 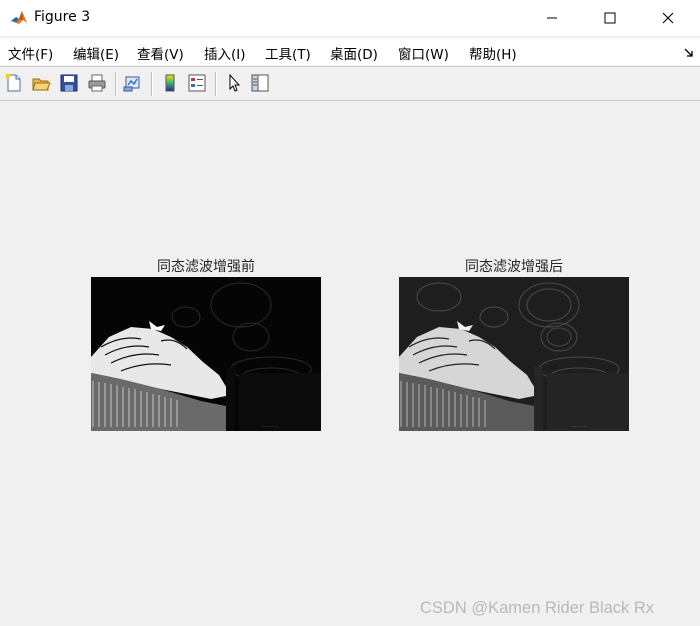 I want to click on close-icon, so click(x=668, y=18).